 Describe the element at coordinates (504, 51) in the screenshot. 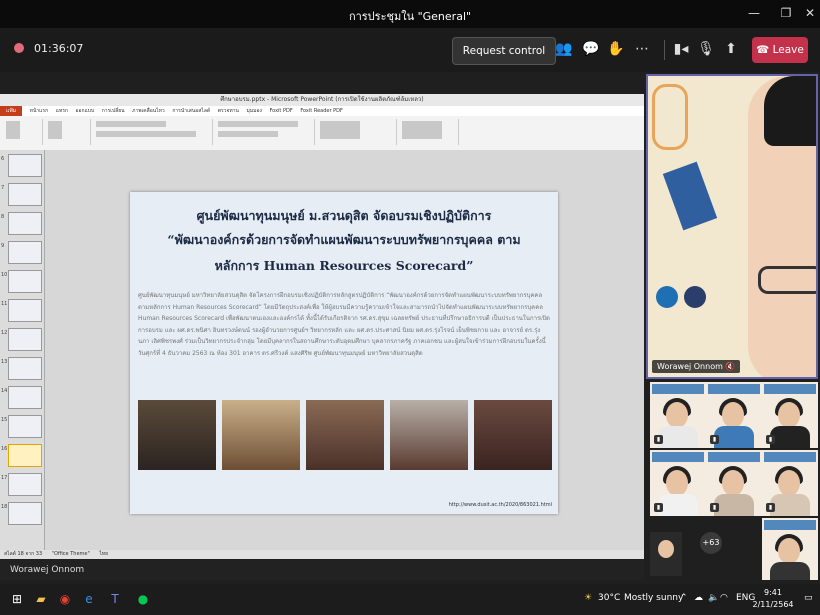

I see `request-control-button: Request control` at that location.